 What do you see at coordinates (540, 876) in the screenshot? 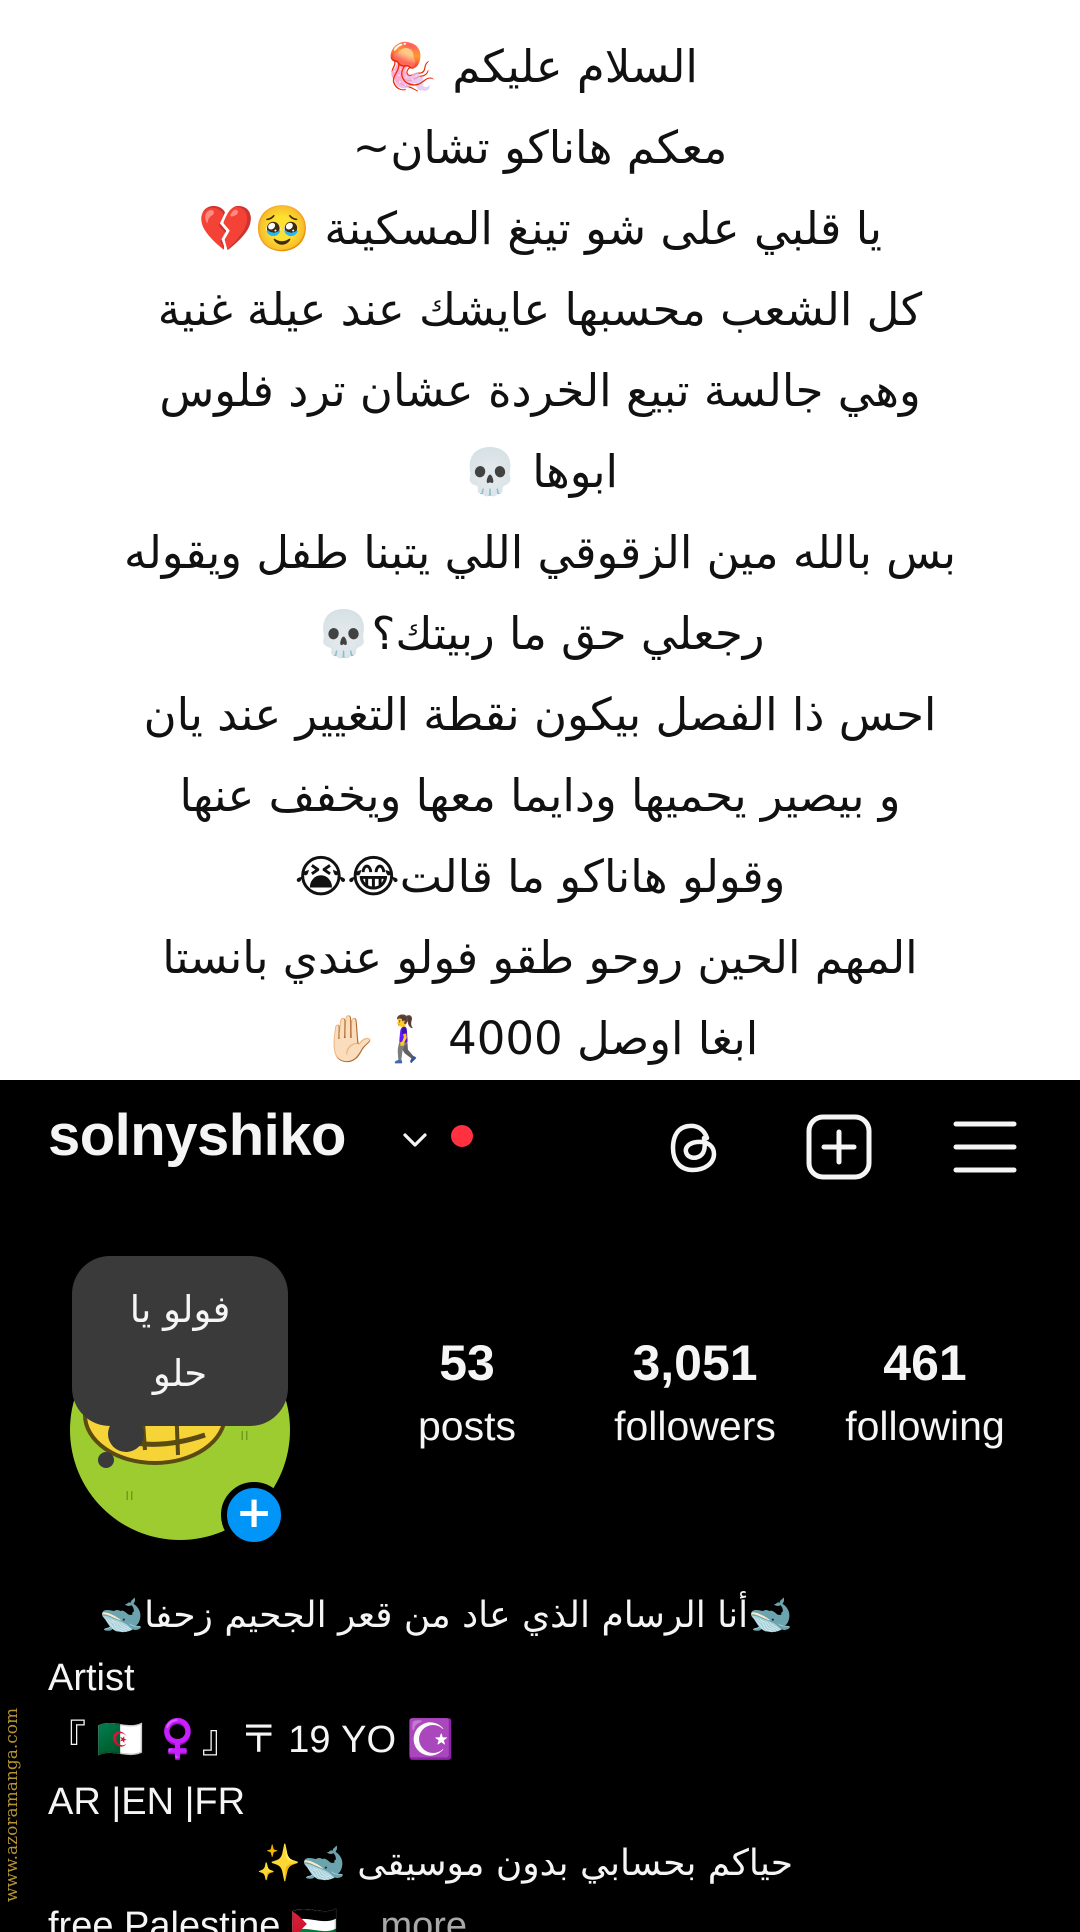
I see `note-line: وقولو هاناكو ما قالت😂😭` at bounding box center [540, 876].